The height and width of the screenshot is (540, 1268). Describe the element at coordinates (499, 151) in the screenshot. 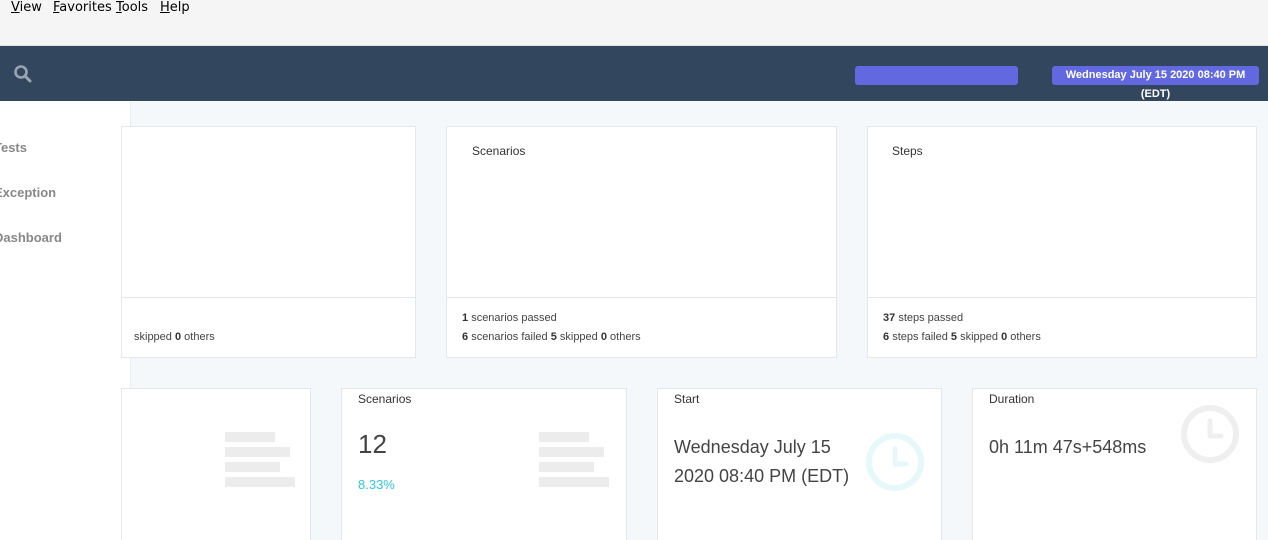

I see `scenarios-card-title: Scenarios` at that location.